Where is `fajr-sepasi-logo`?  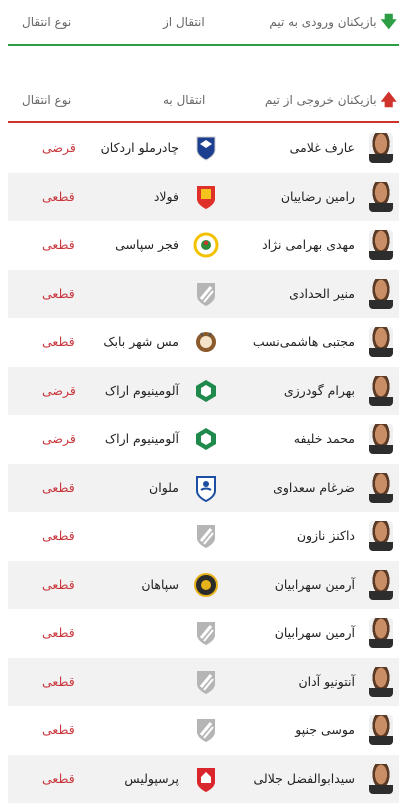
fajr-sepasi-logo is located at coordinates (206, 245).